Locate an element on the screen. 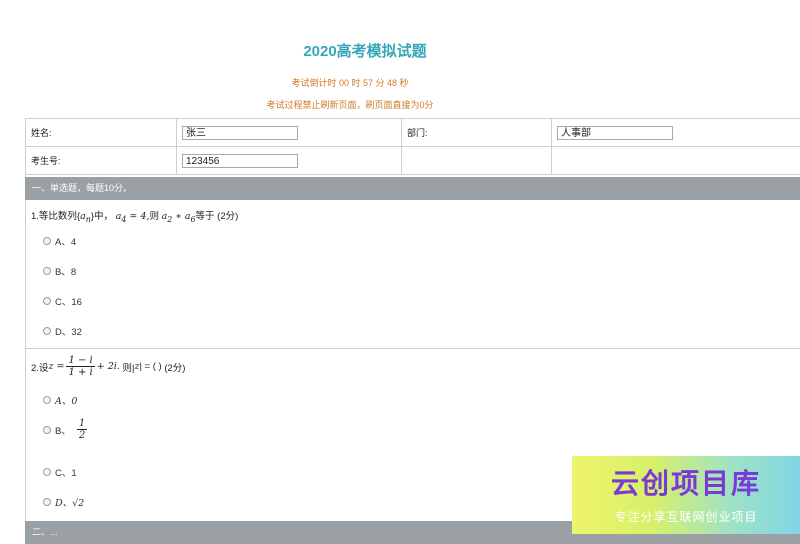 The width and height of the screenshot is (800, 544). q1-mid: }中， is located at coordinates (102, 216).